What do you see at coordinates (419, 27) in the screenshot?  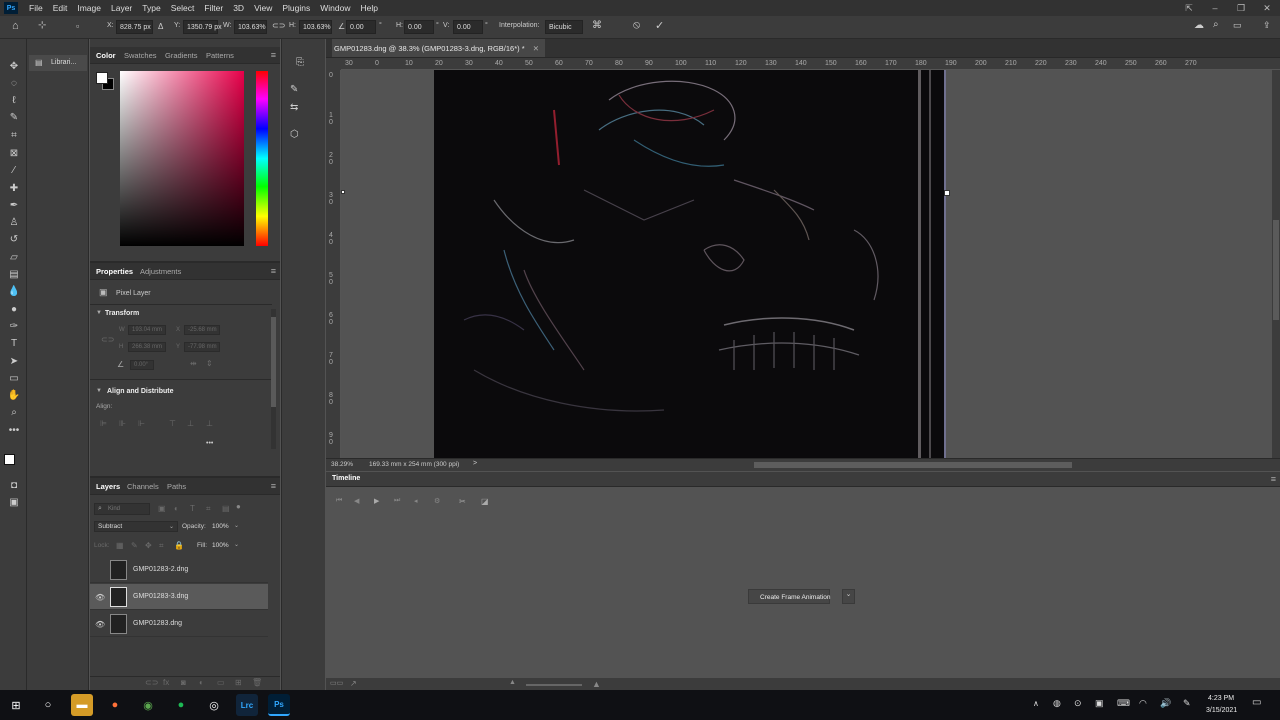 I see `hskew-input: 0.00` at bounding box center [419, 27].